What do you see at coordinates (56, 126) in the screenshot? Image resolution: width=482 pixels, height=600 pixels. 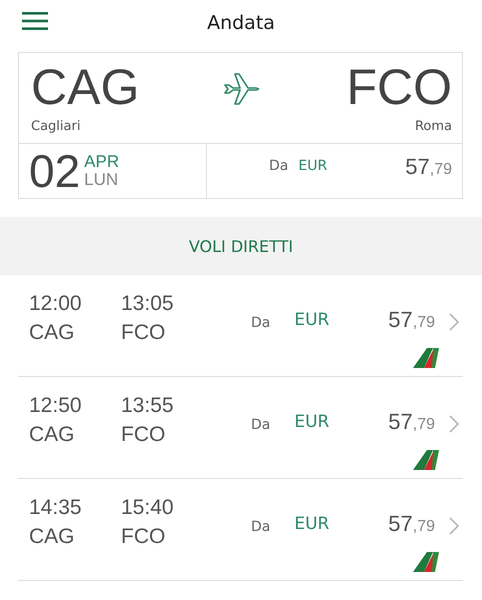 I see `city-name: Cagliari` at bounding box center [56, 126].